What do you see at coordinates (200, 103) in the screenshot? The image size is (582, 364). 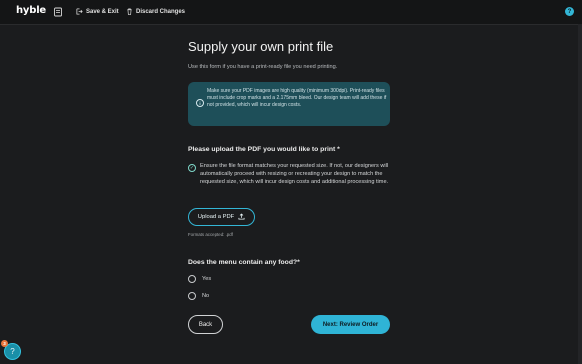 I see `info-icon: i` at bounding box center [200, 103].